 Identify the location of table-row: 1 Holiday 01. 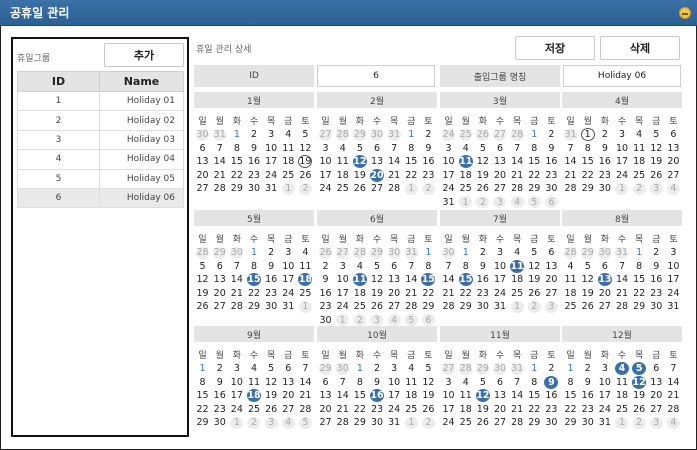
(100, 101).